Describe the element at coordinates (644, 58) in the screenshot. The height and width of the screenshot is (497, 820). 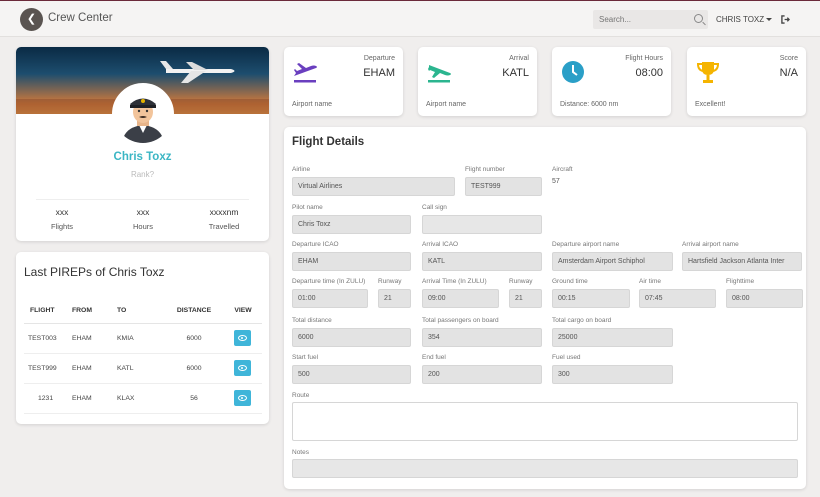
I see `flight-hours-label: Flight Hours` at that location.